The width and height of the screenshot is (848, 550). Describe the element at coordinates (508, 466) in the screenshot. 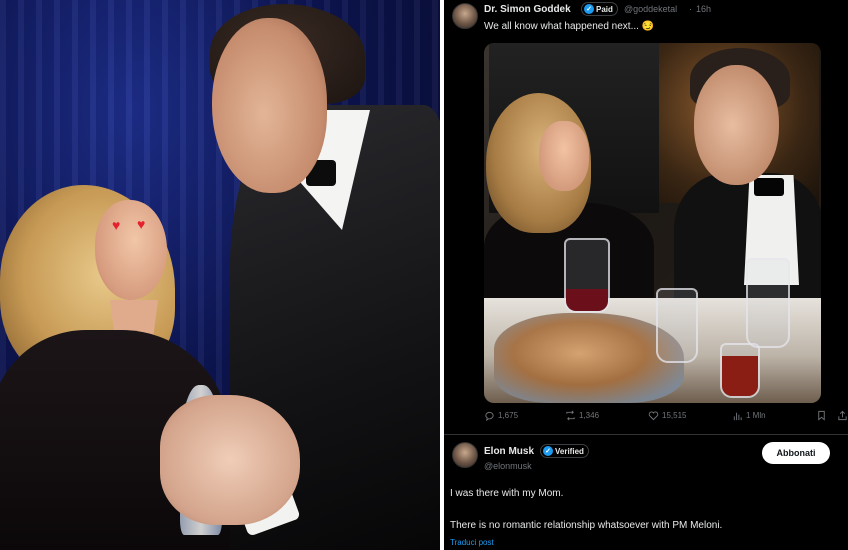

I see `author-handle: @elonmusk` at that location.